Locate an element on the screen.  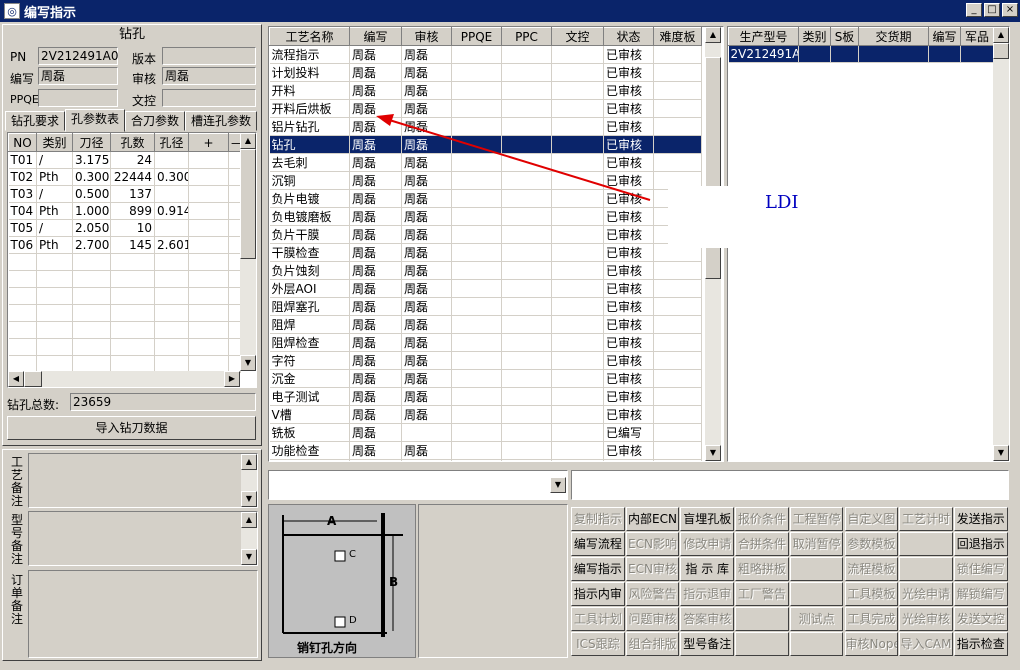
process-col-header: 文控 is located at coordinates (577, 36).